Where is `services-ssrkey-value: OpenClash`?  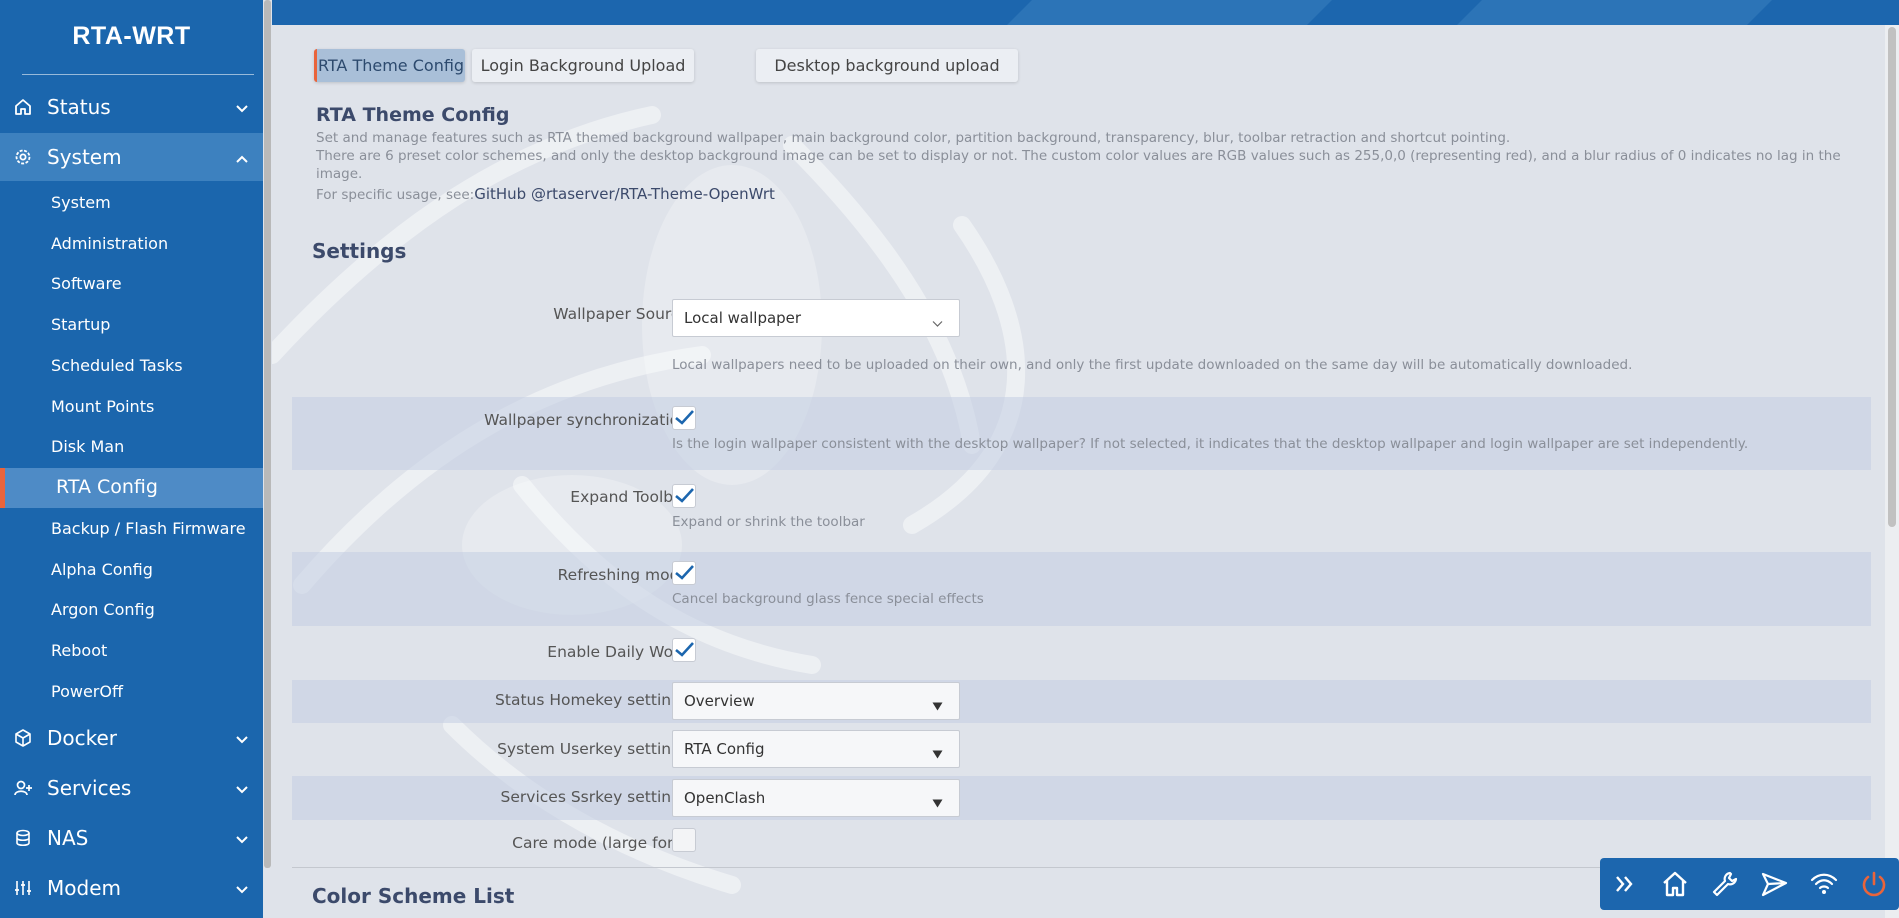 services-ssrkey-value: OpenClash is located at coordinates (725, 798).